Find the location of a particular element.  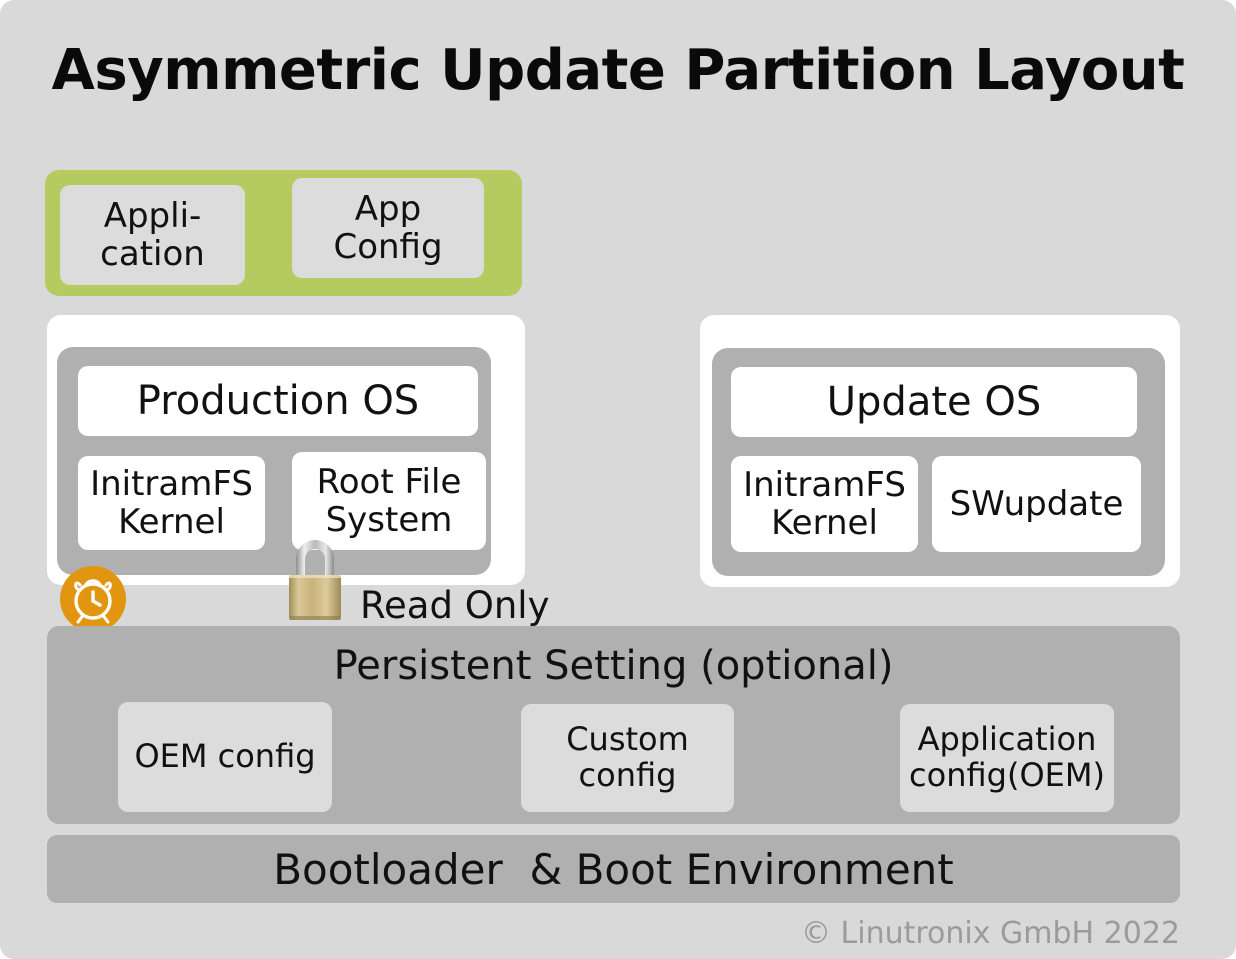

custom-config-box: Custom config is located at coordinates (627, 758).